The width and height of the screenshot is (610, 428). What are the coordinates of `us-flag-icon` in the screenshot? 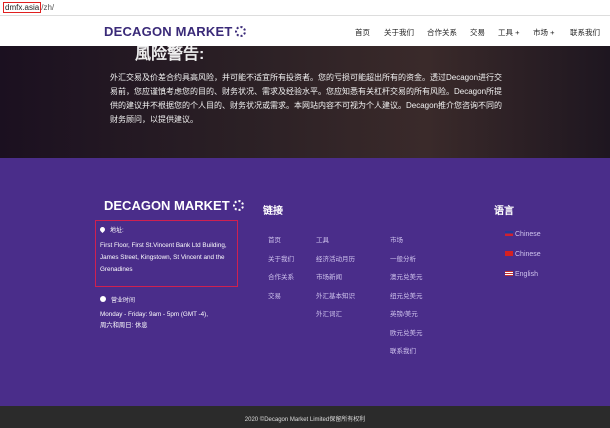 It's located at (509, 273).